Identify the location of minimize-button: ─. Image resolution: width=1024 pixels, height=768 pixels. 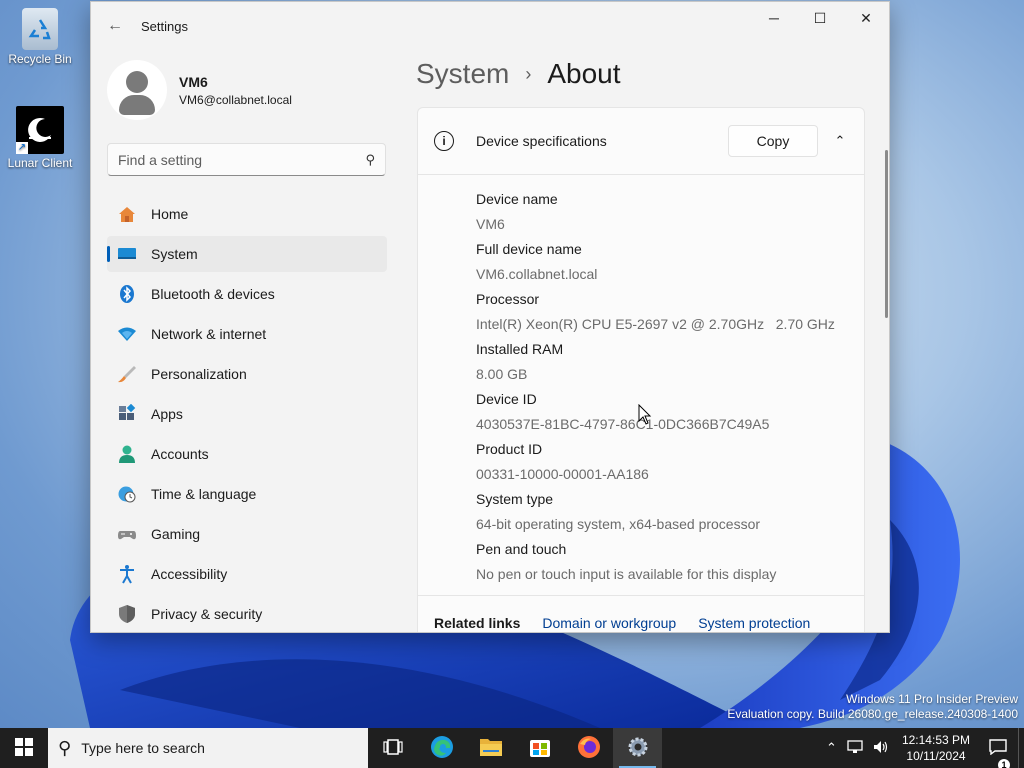
(774, 18).